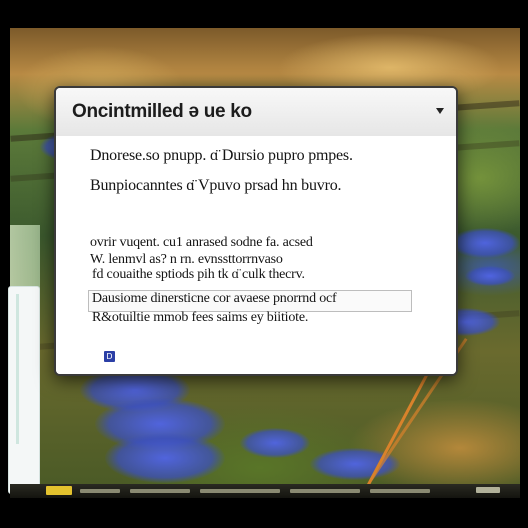 The width and height of the screenshot is (528, 528). I want to click on info-icon: D, so click(109, 356).